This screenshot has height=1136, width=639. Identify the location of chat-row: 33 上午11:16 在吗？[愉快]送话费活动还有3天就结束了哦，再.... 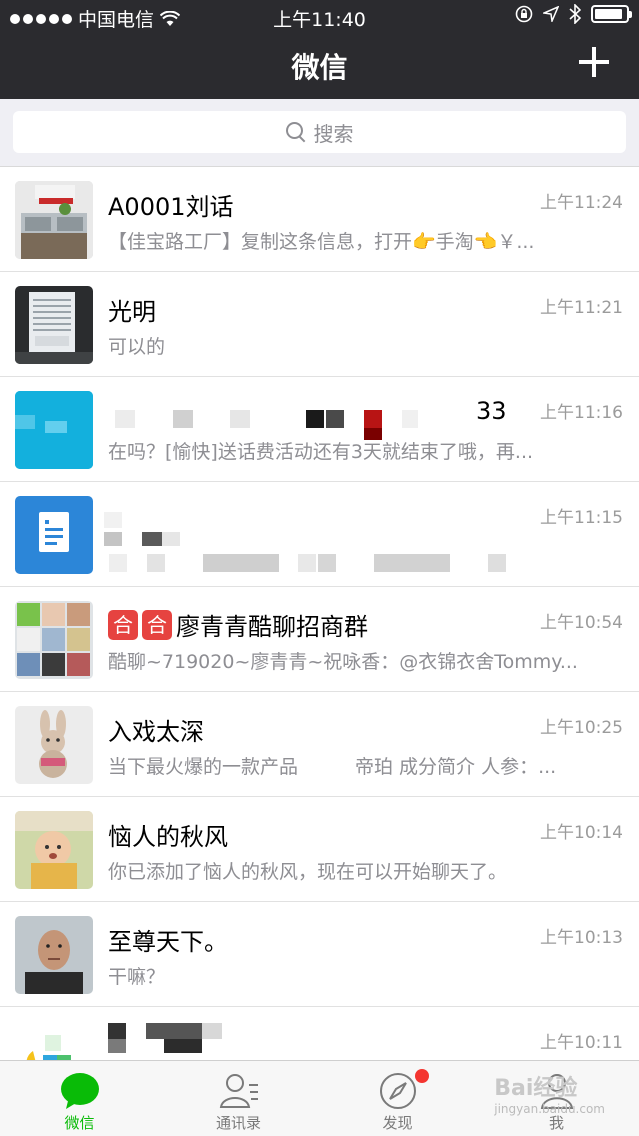
(319, 429).